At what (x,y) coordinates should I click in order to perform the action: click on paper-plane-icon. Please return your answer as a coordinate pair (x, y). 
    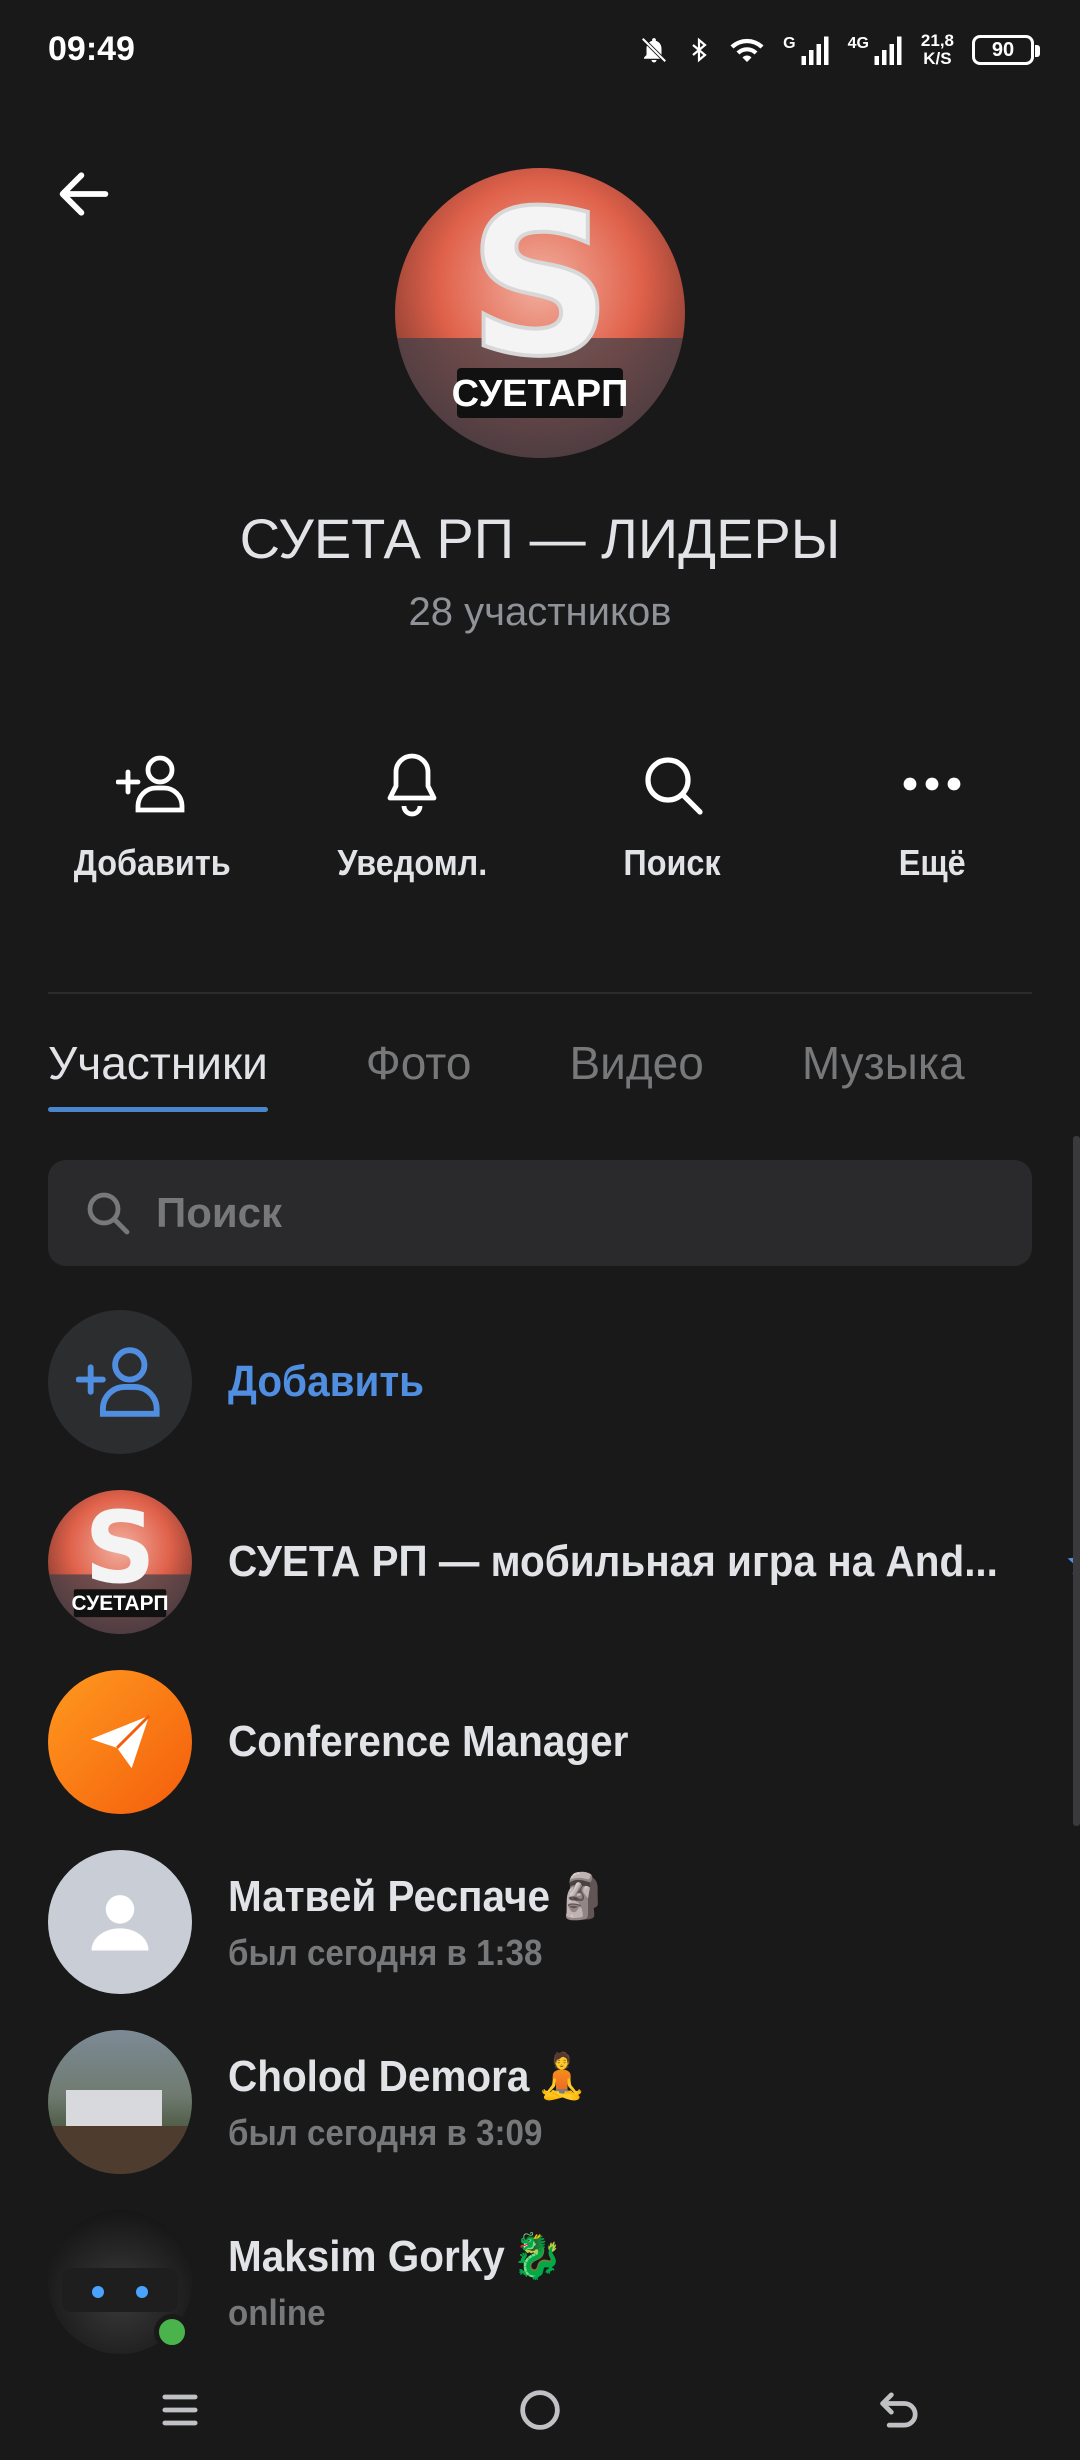
    Looking at the image, I should click on (120, 1741).